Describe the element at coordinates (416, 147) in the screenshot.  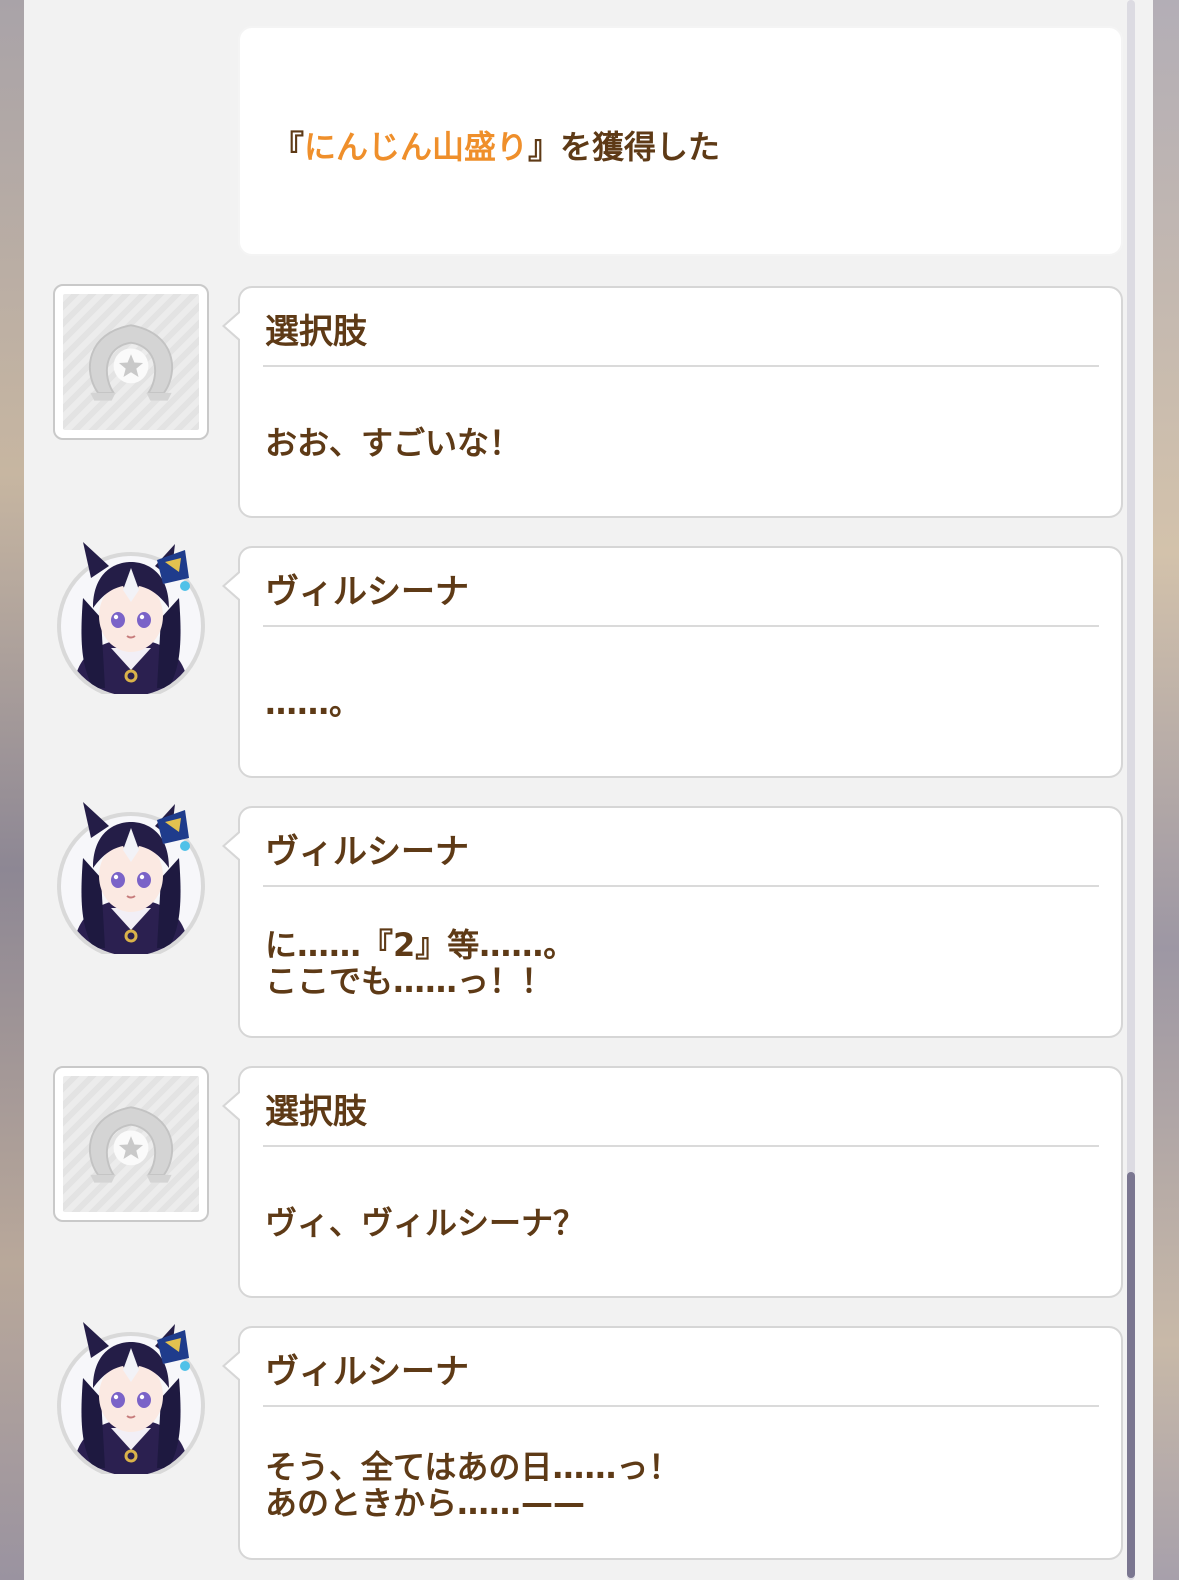
I see `acquired-item-name: にんじん山盛り` at that location.